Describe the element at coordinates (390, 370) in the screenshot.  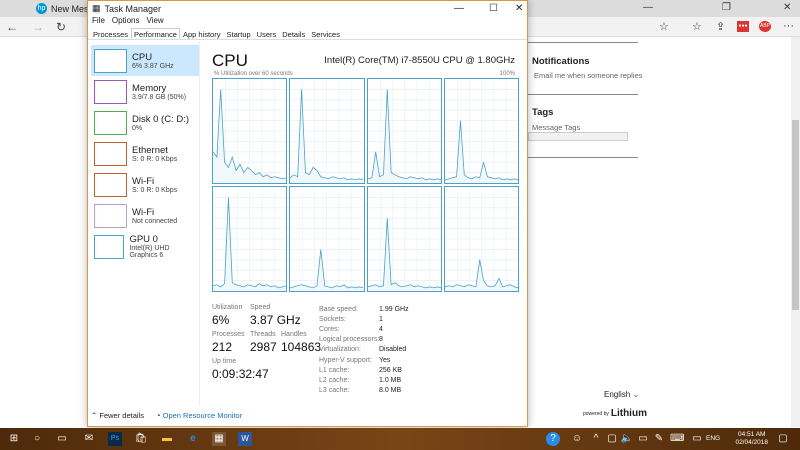
I see `detail-value: 256 KB` at that location.